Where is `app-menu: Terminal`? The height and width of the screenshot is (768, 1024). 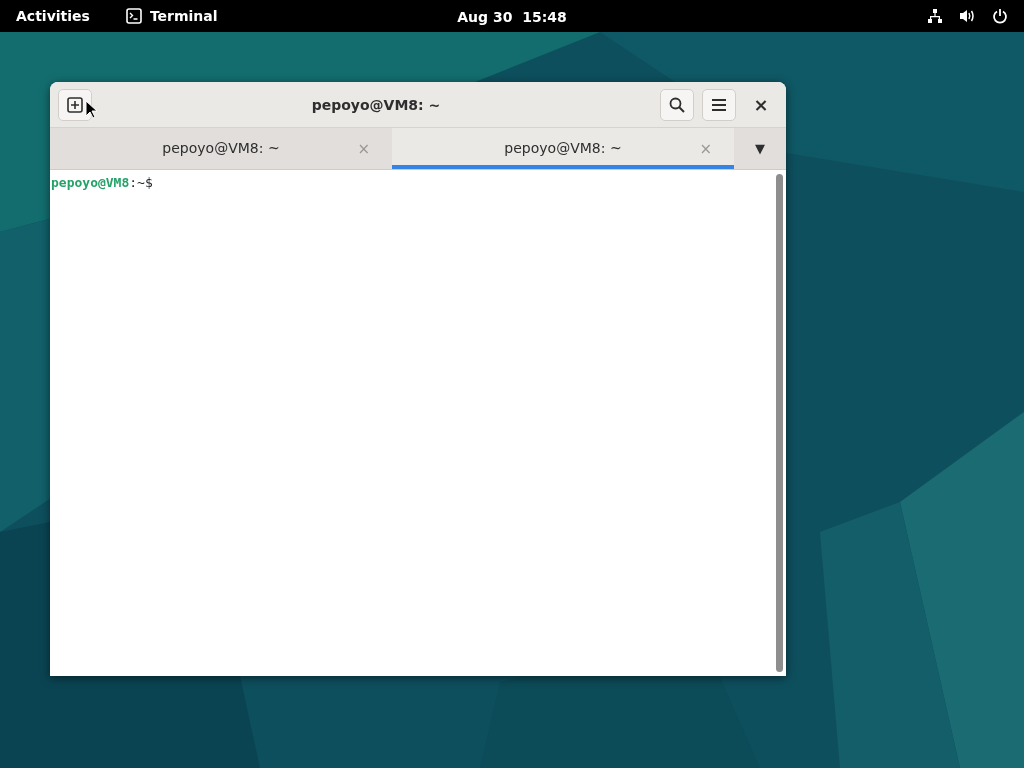
app-menu: Terminal is located at coordinates (183, 16).